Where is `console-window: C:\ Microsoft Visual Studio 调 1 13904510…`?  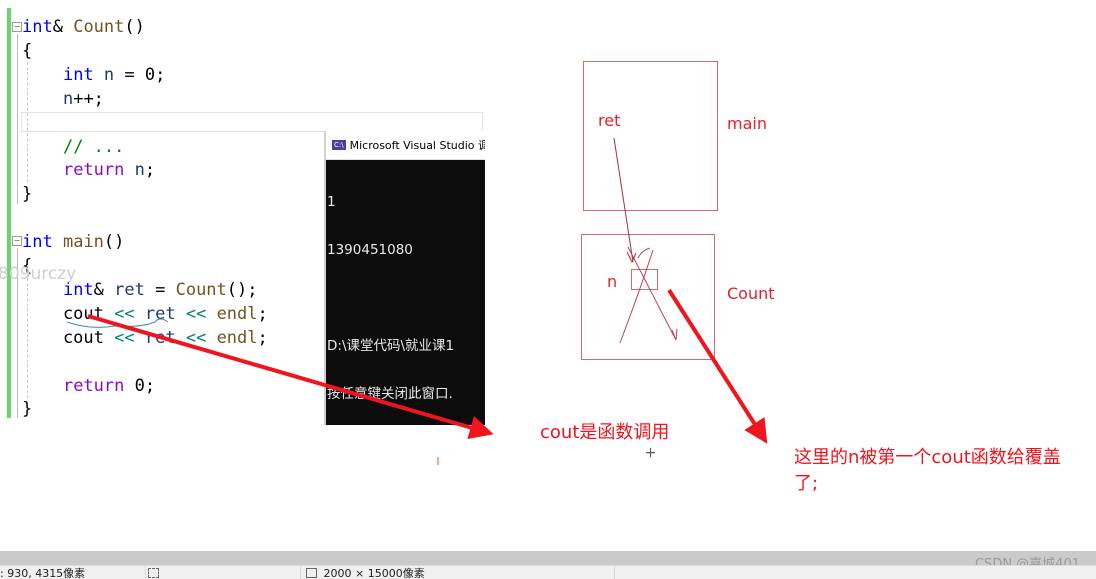
console-window: C:\ Microsoft Visual Studio 调 1 13904510… is located at coordinates (404, 278).